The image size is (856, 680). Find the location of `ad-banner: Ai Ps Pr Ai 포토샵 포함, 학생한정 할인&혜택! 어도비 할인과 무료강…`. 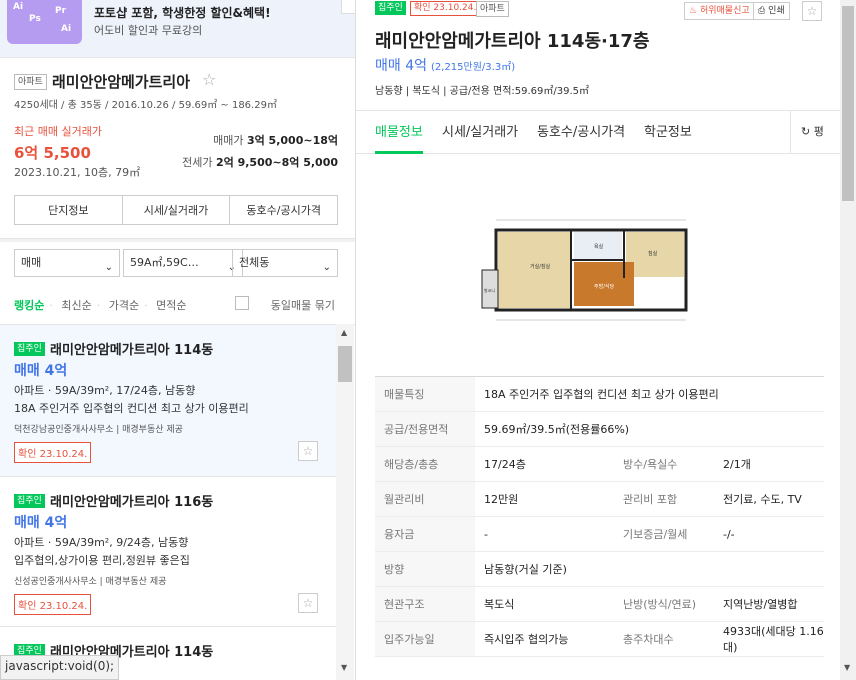

ad-banner: Ai Ps Pr Ai 포토샵 포함, 학생한정 할인&혜택! 어도비 할인과 무료강… is located at coordinates (177, 29).